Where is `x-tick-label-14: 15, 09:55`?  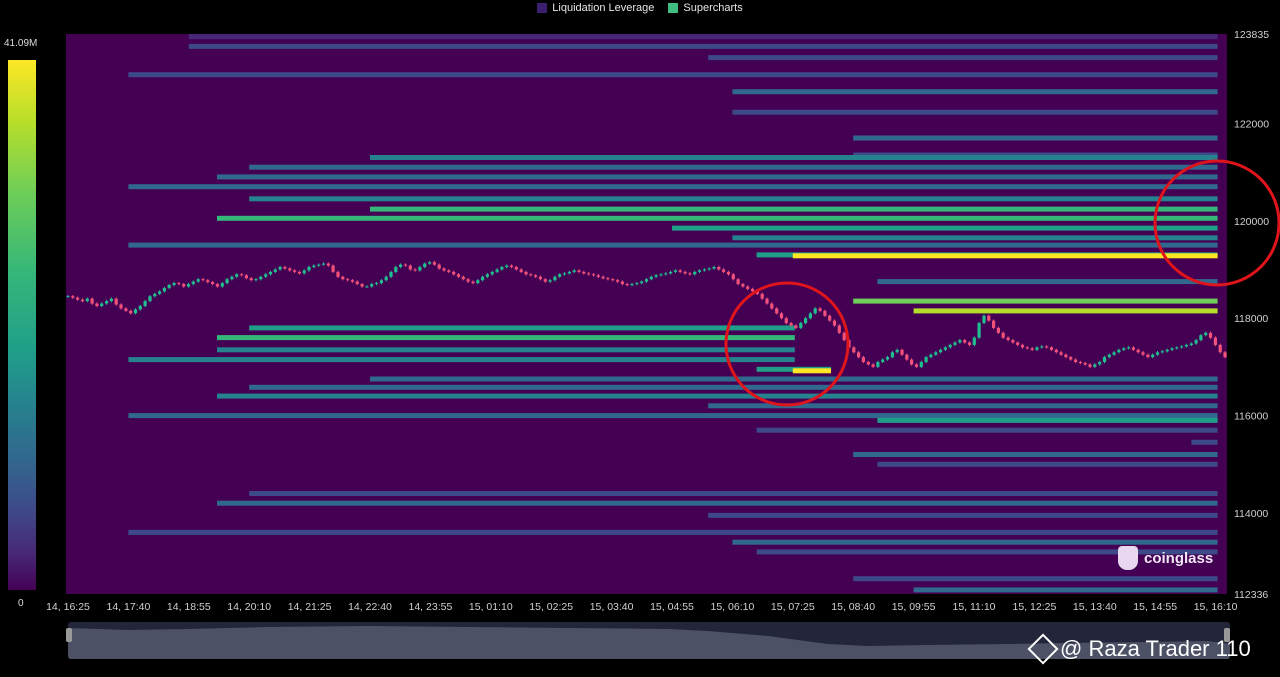 x-tick-label-14: 15, 09:55 is located at coordinates (914, 607).